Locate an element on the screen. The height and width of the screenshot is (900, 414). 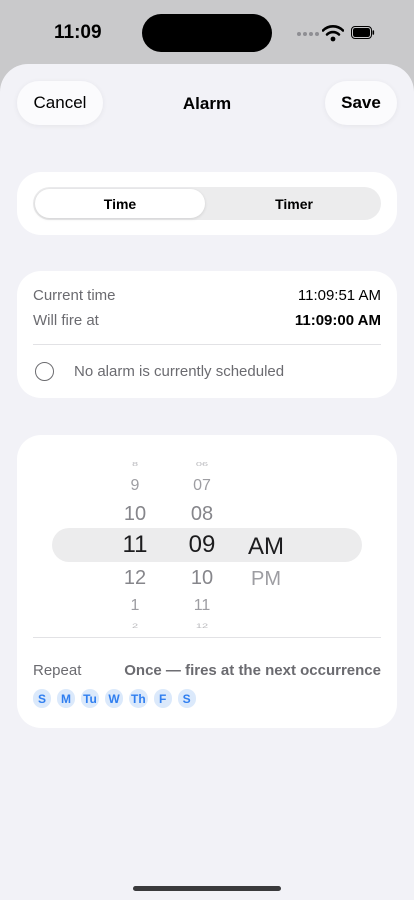
day-chip-monday: M is located at coordinates (66, 698).